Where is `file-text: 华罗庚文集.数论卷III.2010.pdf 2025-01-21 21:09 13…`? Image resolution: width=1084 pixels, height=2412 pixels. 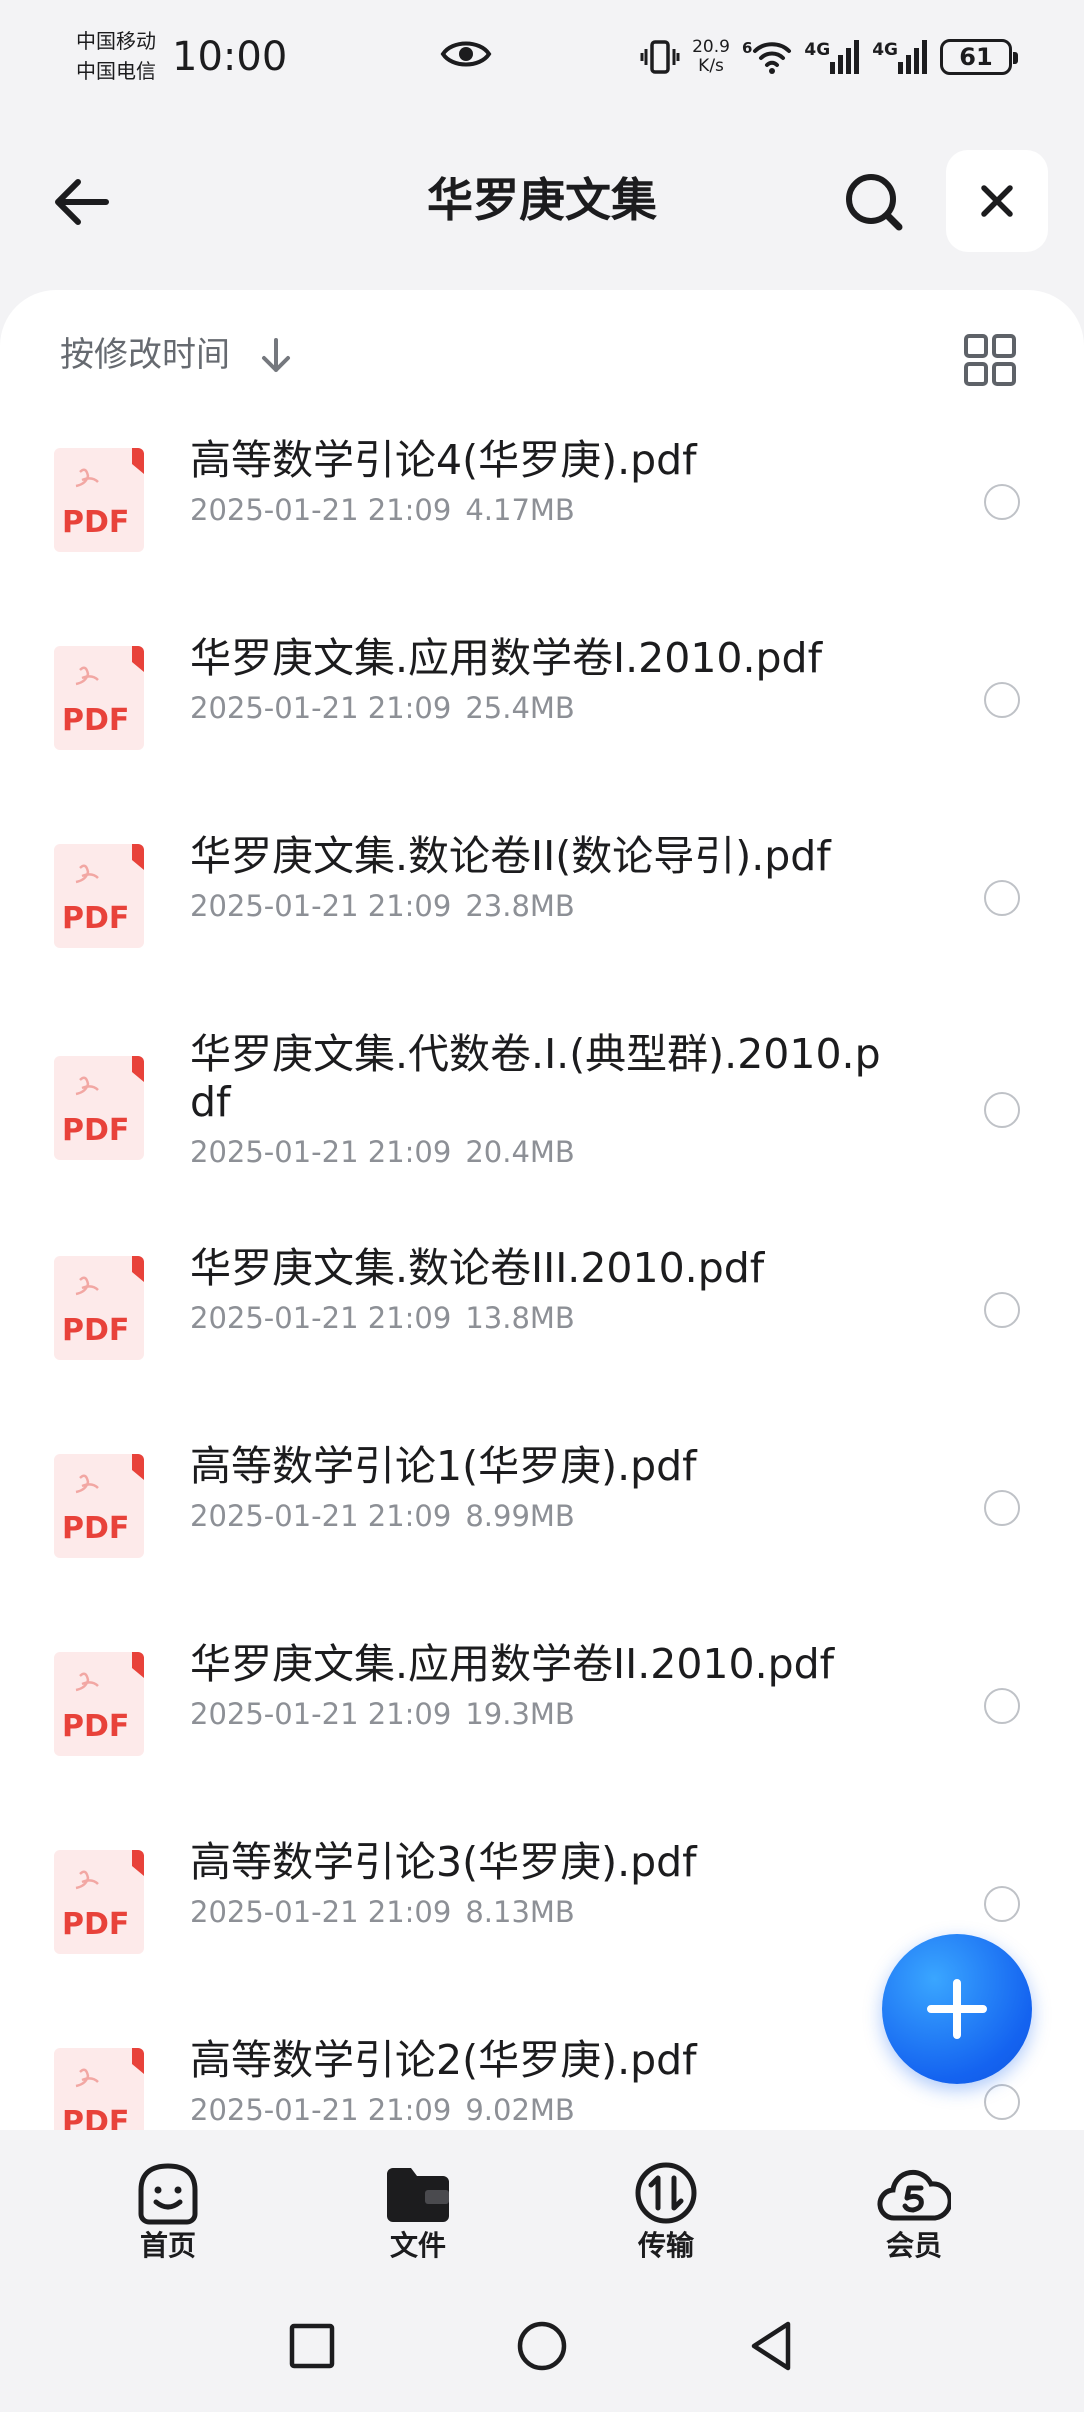 file-text: 华罗庚文集.数论卷III.2010.pdf 2025-01-21 21:09 13… is located at coordinates (540, 1290).